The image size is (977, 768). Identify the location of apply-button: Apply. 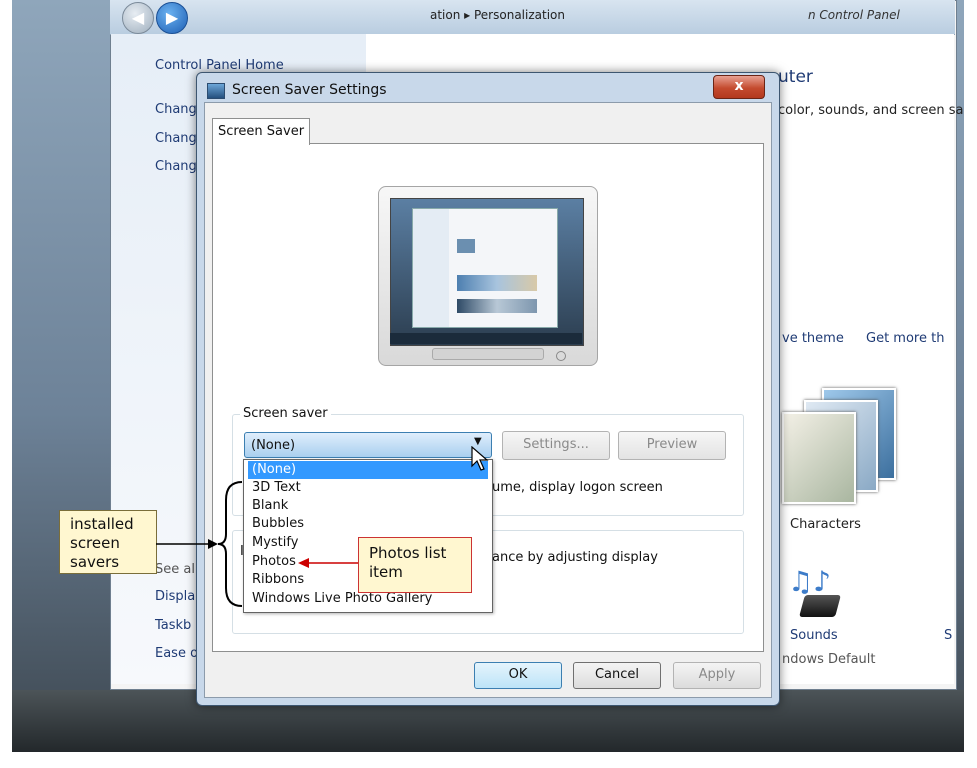
(717, 675).